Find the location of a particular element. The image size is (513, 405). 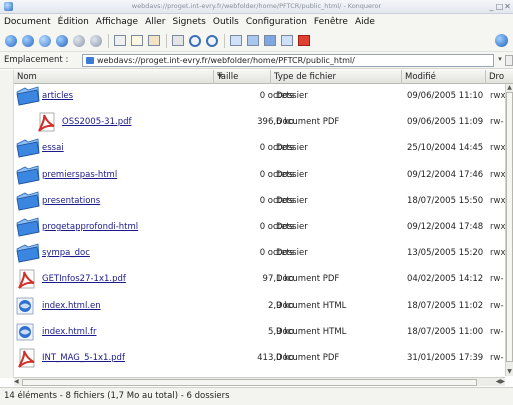

menu-document: Document is located at coordinates (27, 22).